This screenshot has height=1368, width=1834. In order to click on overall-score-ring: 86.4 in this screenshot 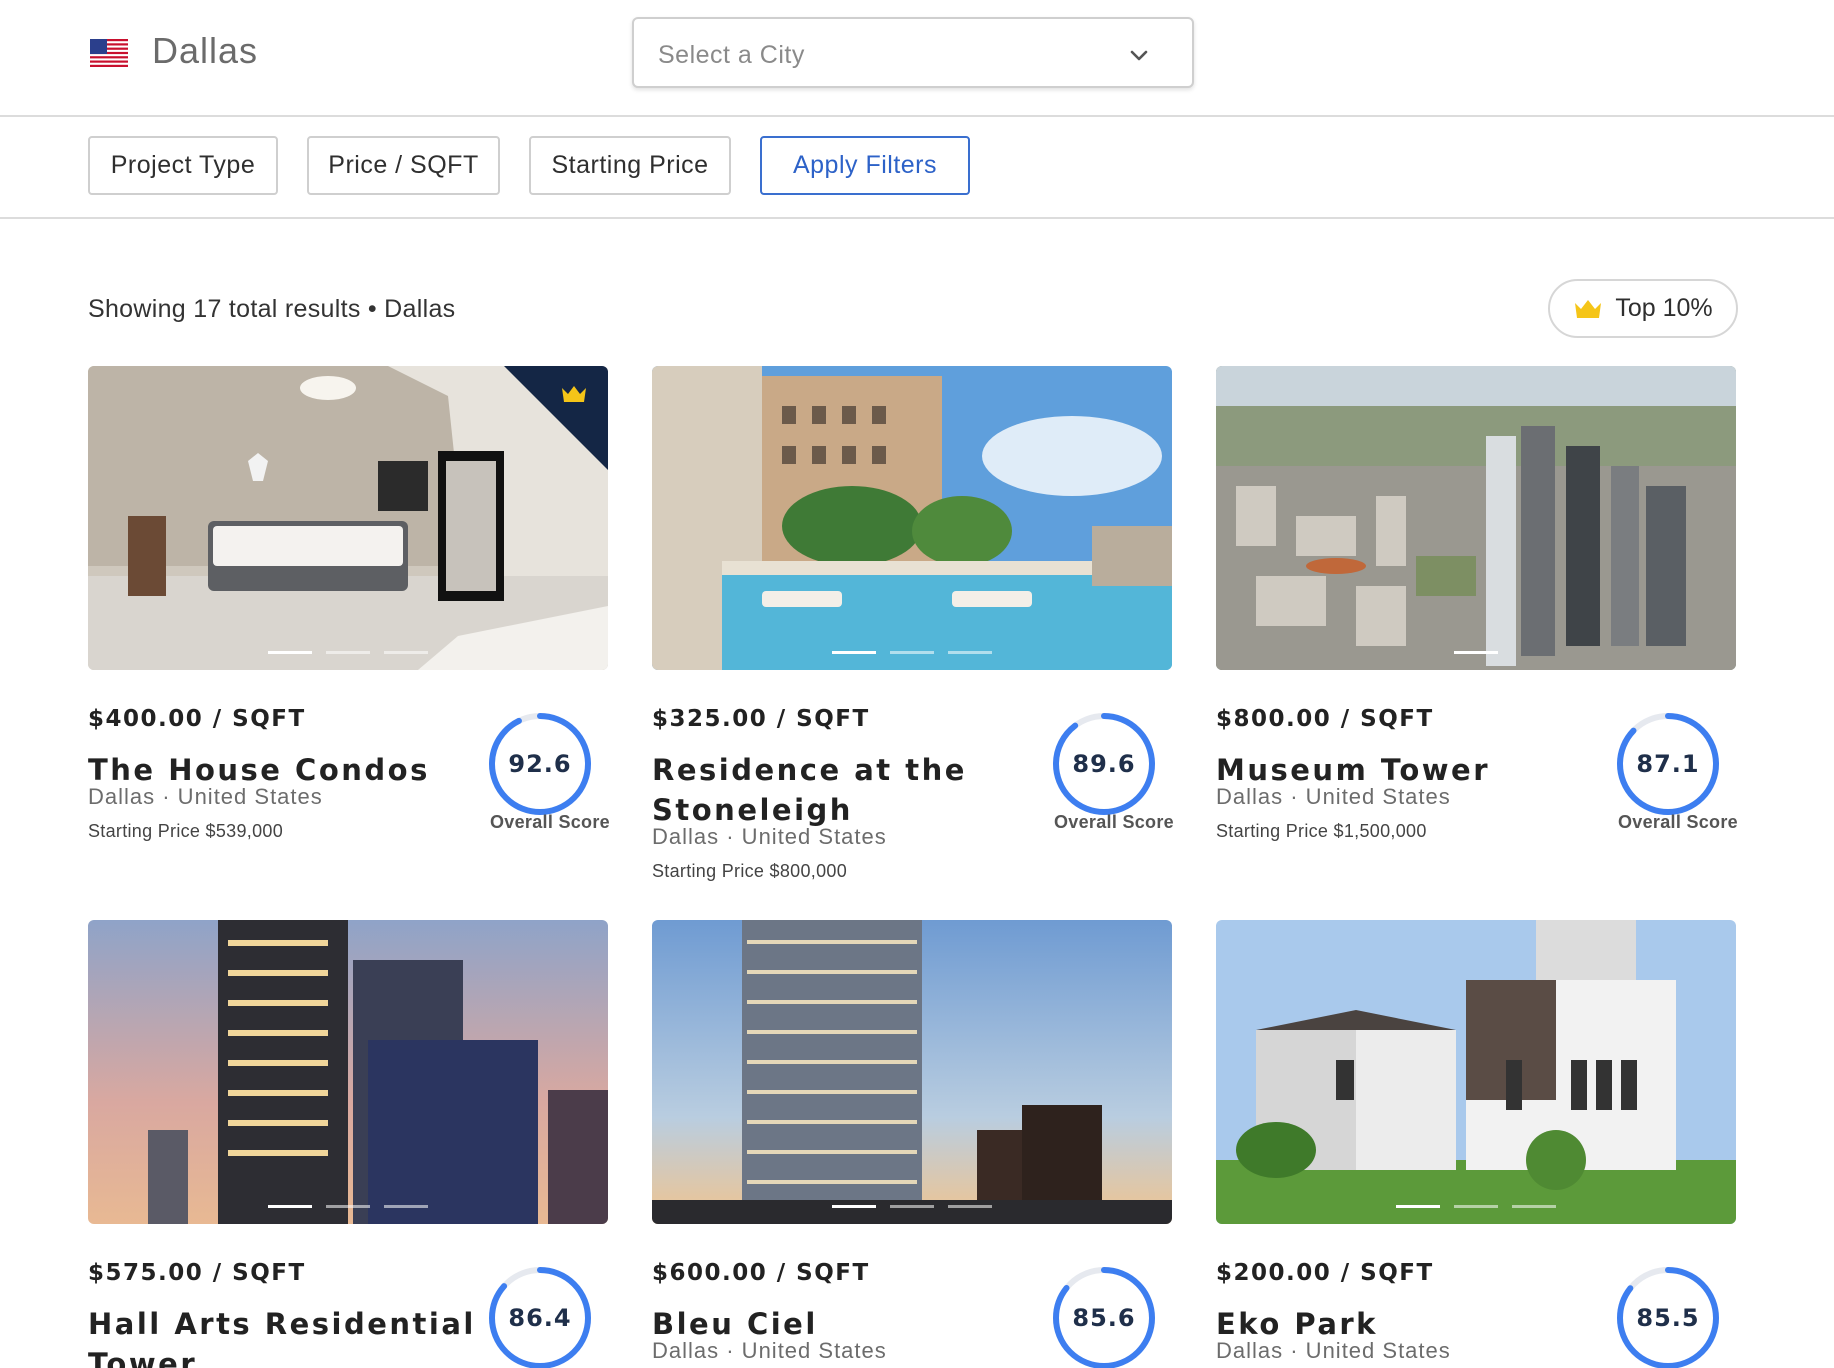, I will do `click(540, 1316)`.